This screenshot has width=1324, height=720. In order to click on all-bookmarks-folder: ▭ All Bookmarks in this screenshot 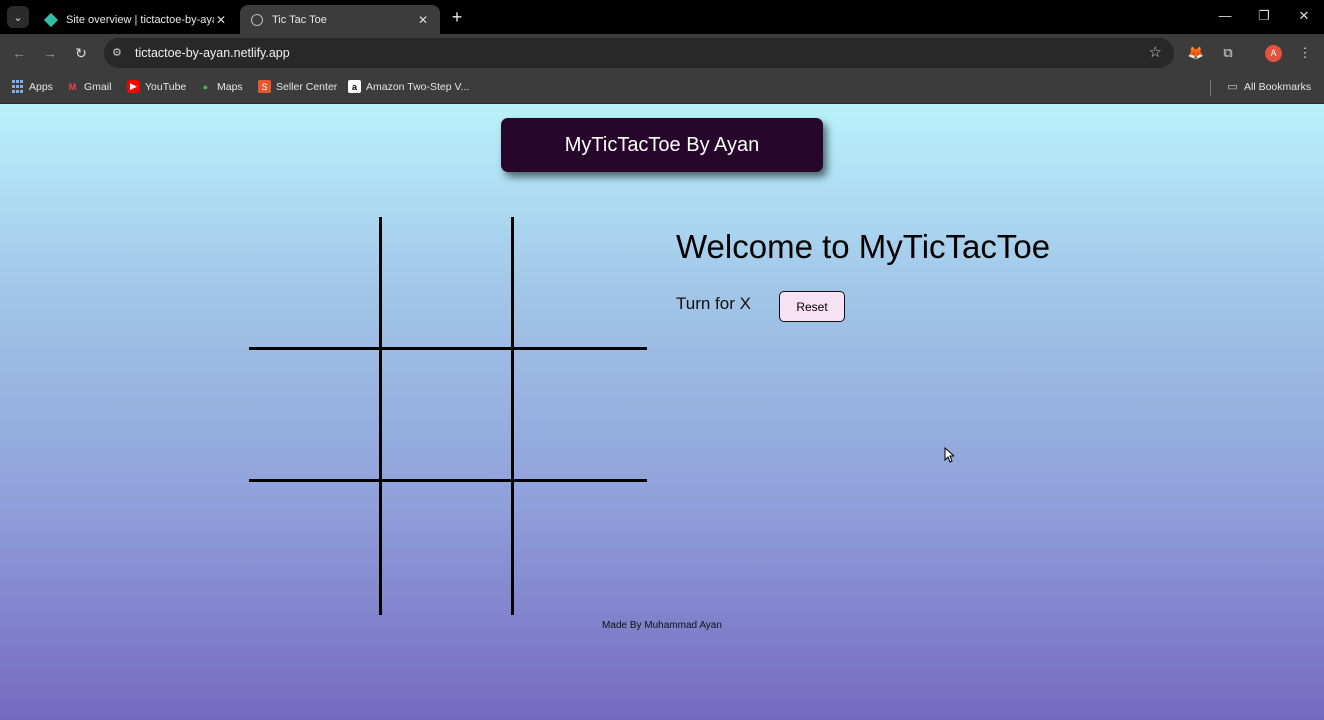, I will do `click(1269, 87)`.